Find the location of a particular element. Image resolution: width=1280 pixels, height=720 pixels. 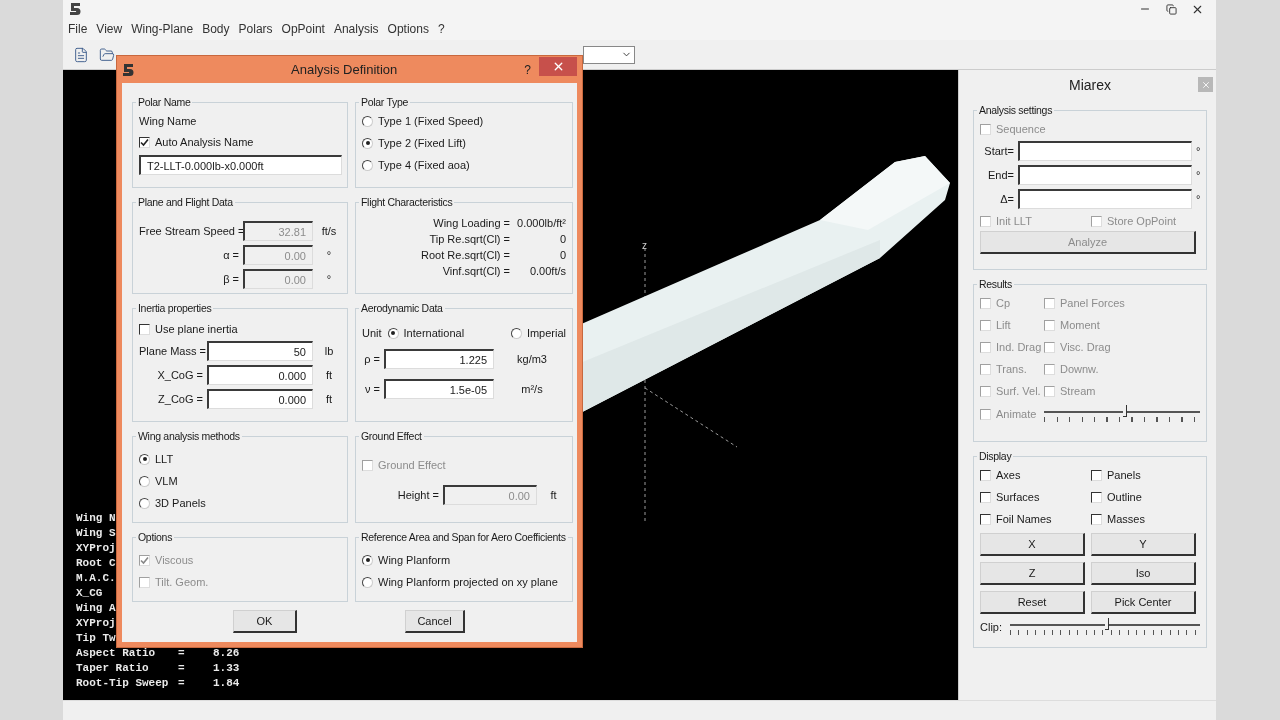

text-field: 1.225 is located at coordinates (439, 359).